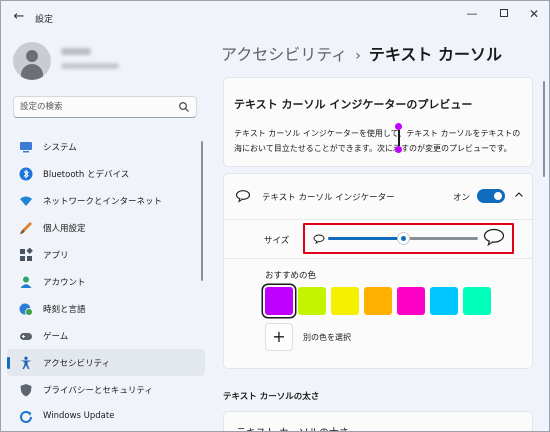 This screenshot has height=432, width=550. What do you see at coordinates (491, 196) in the screenshot?
I see `indicator-toggle` at bounding box center [491, 196].